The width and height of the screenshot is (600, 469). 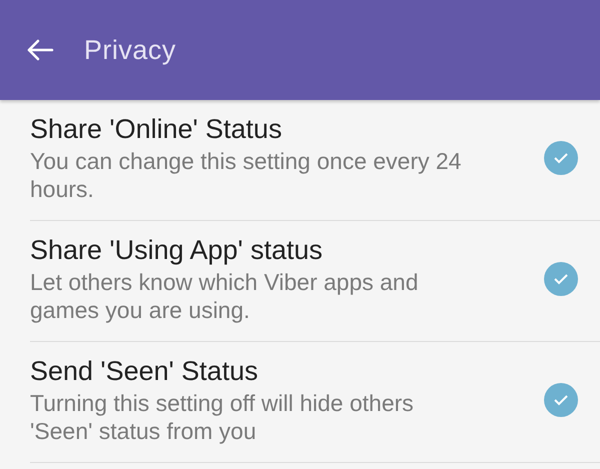 I want to click on setting-description: Let others know which Viber apps and games you are using., so click(x=225, y=296).